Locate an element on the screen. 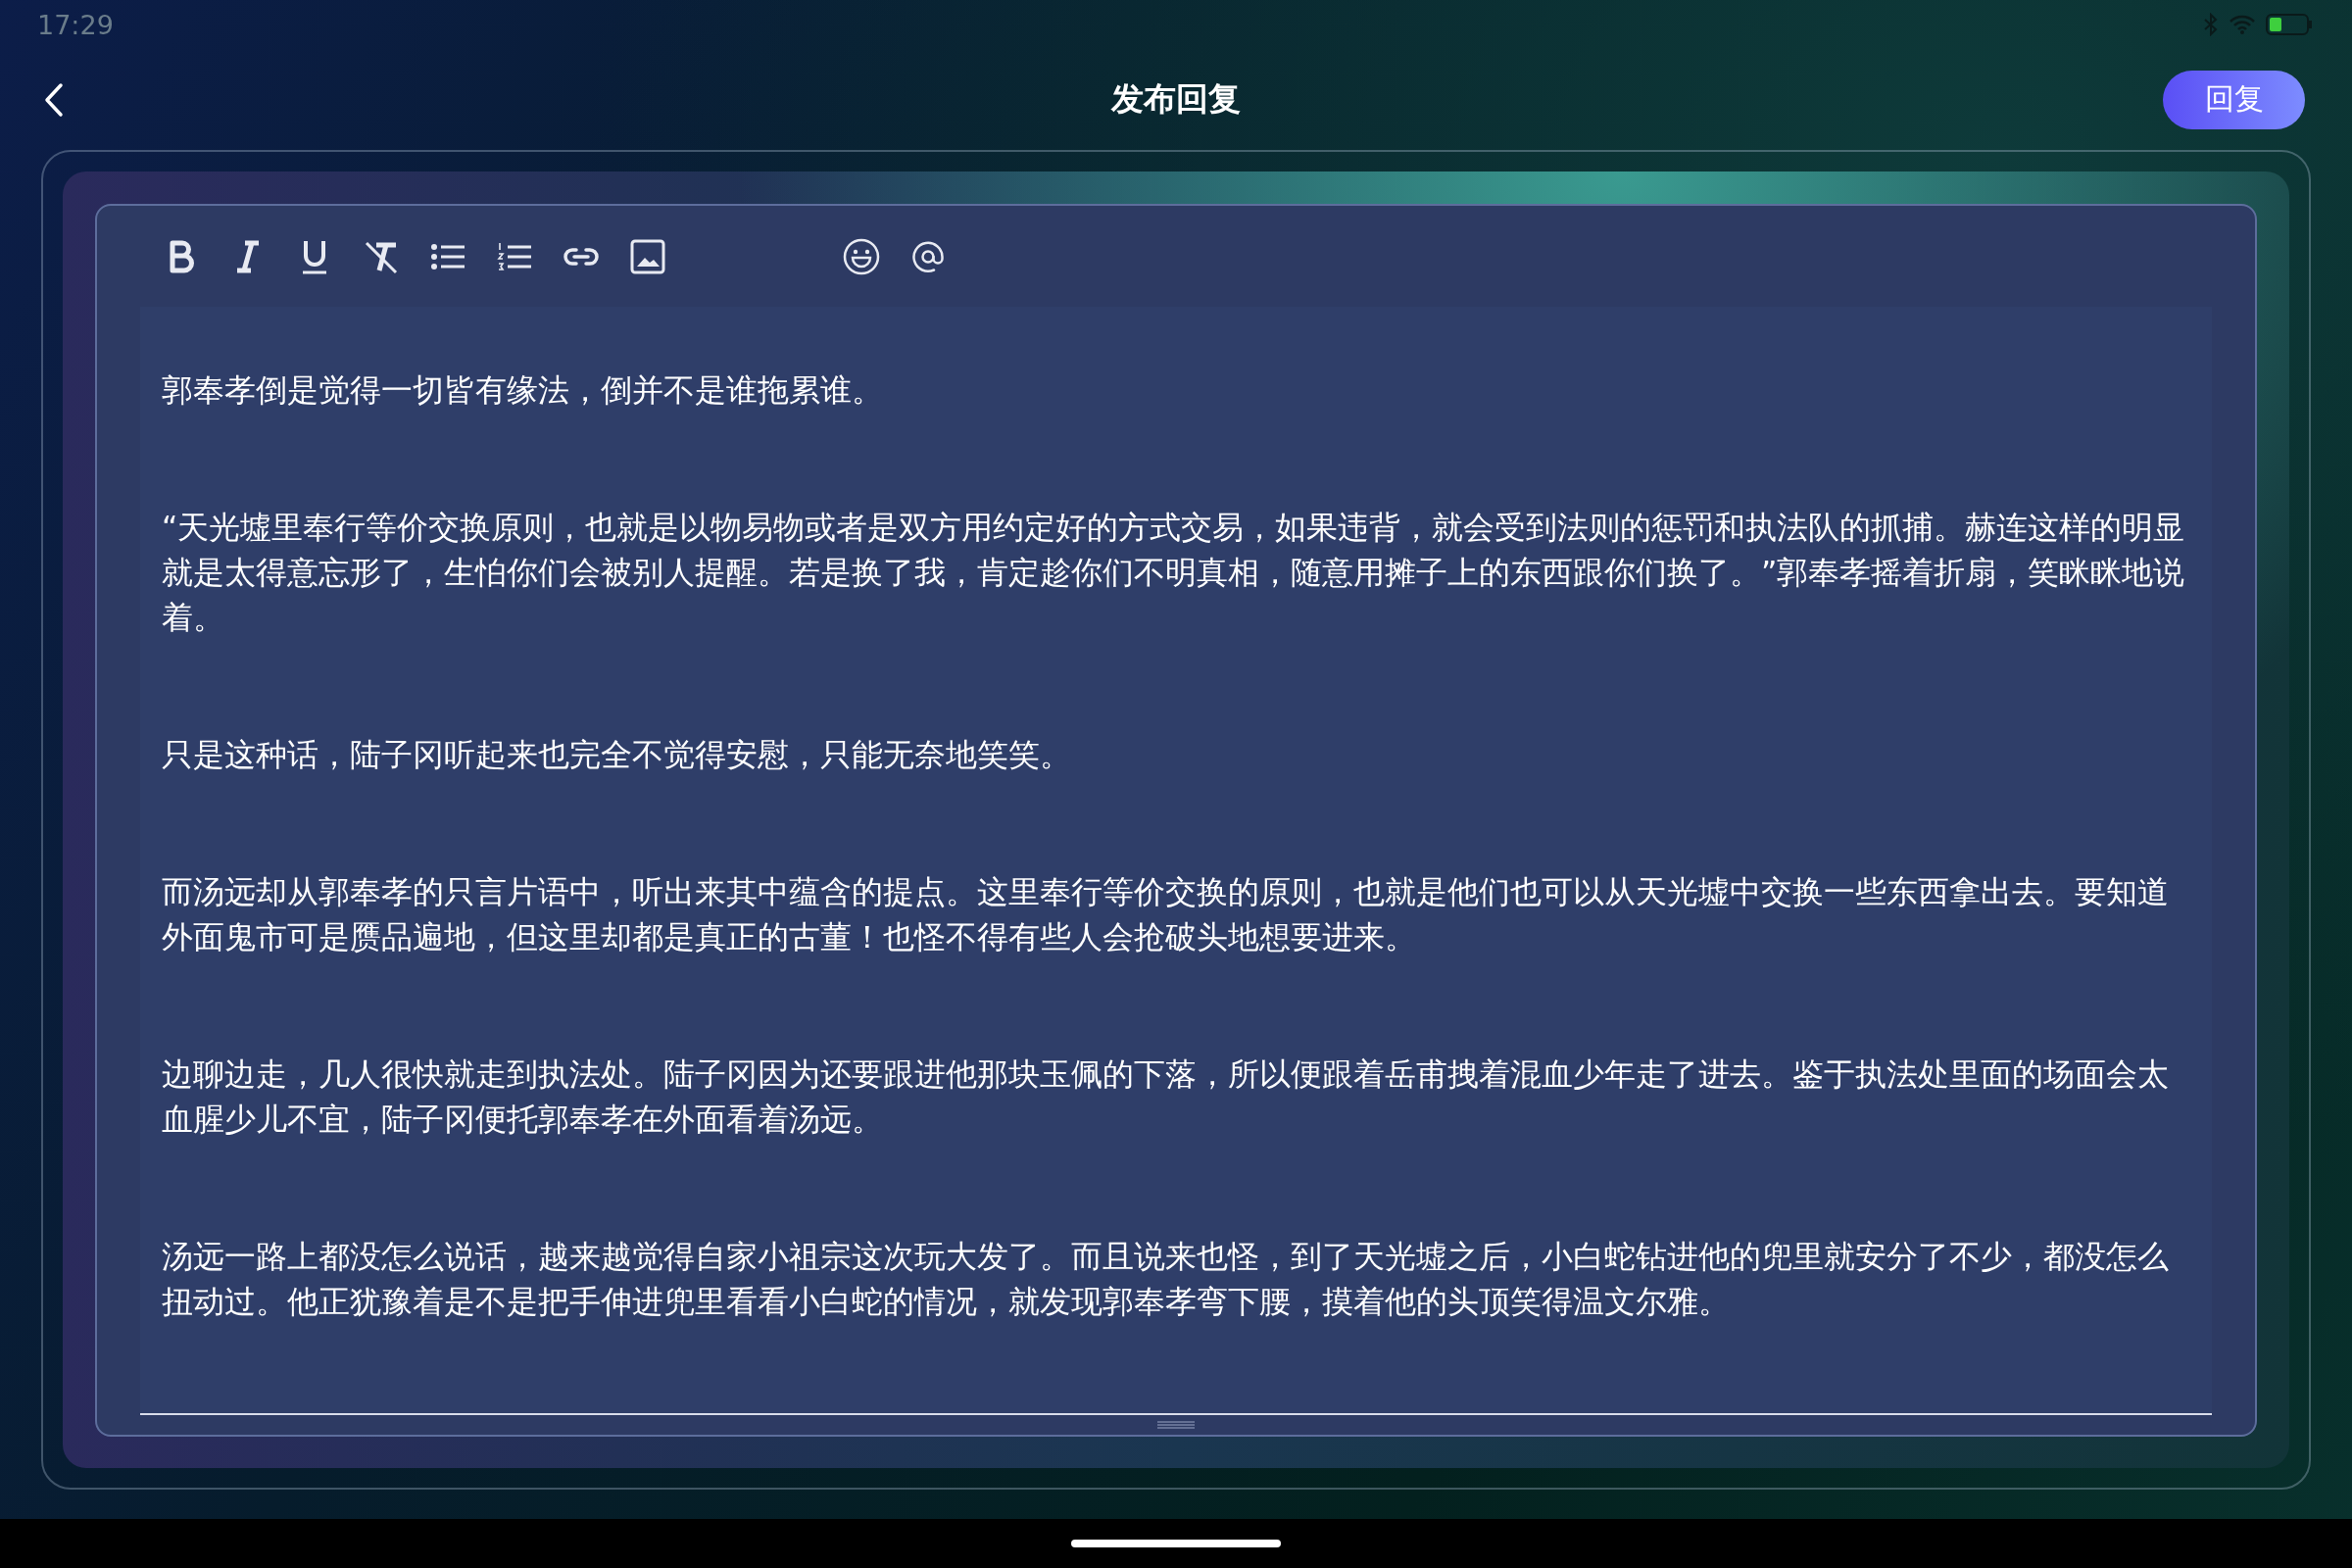 This screenshot has height=1568, width=2352. paragraph: “天光墟里奉行等价交换原则，也就是以物易物或者是双方用约定好的方式交易，如果违背，就会受到法则的惩罚和执法队的抓捕。赫连这样的明显就是太得意忘形了，生怕你们会被别人提醒。若是换了我，肯定趁你们不明真相，随意用摊子上的东西跟你们换了。”郭奉孝摇着折扇，笑眯眯地说着。 is located at coordinates (1174, 573).